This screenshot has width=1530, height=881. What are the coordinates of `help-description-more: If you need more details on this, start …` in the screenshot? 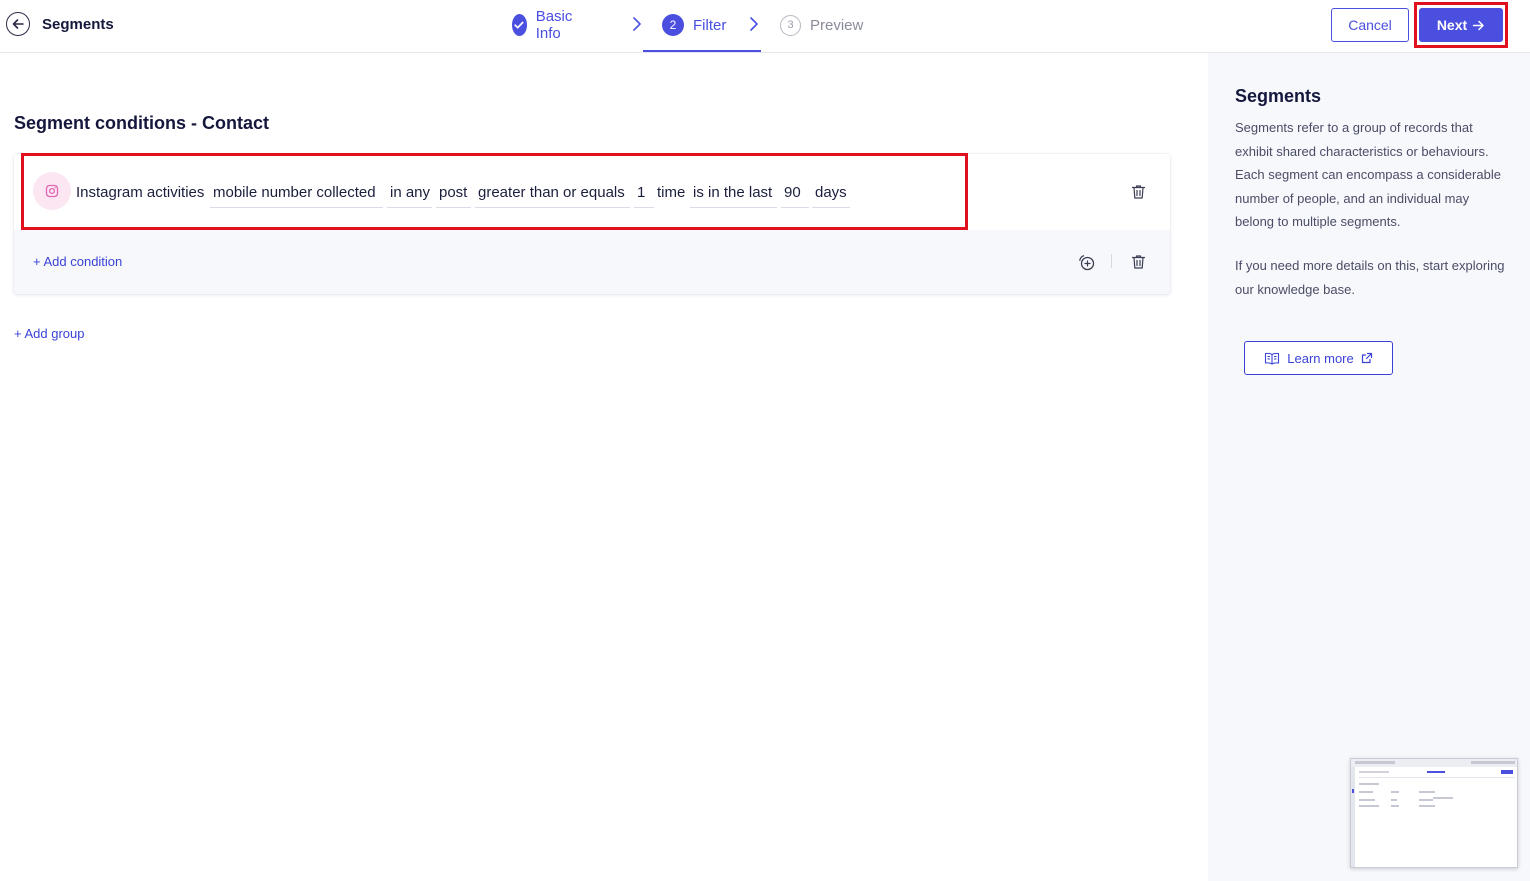 It's located at (1370, 277).